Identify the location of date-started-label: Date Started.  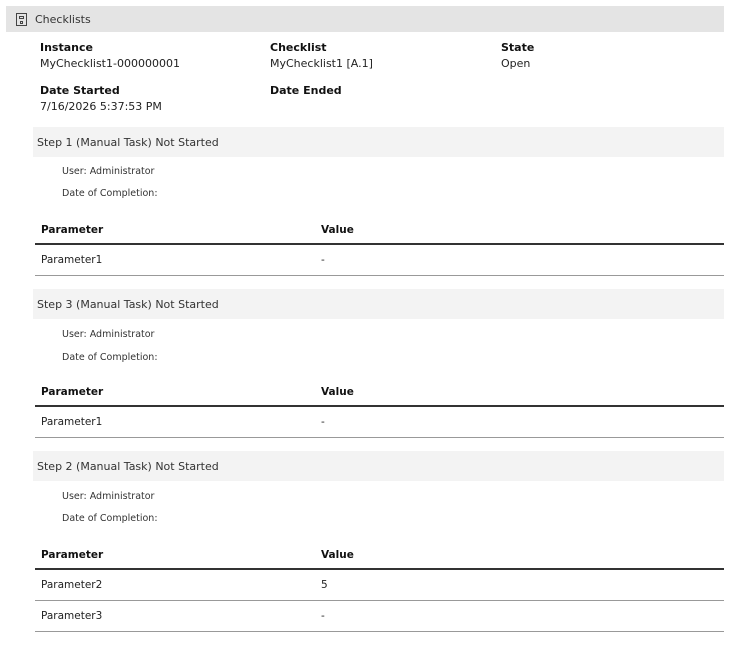
(80, 90).